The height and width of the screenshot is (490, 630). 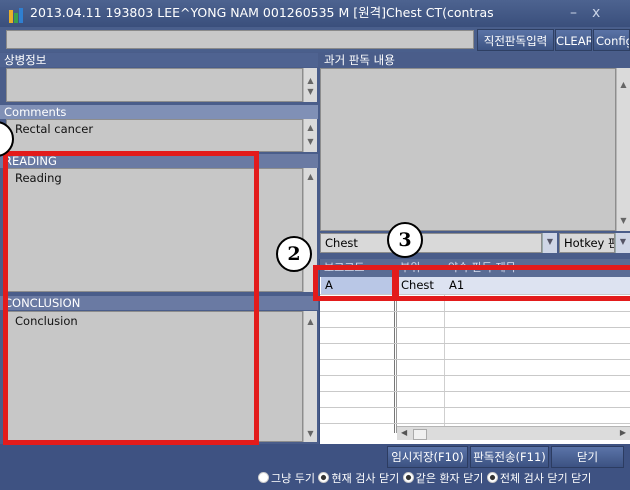 I want to click on clear-button: CLEAR, so click(x=573, y=40).